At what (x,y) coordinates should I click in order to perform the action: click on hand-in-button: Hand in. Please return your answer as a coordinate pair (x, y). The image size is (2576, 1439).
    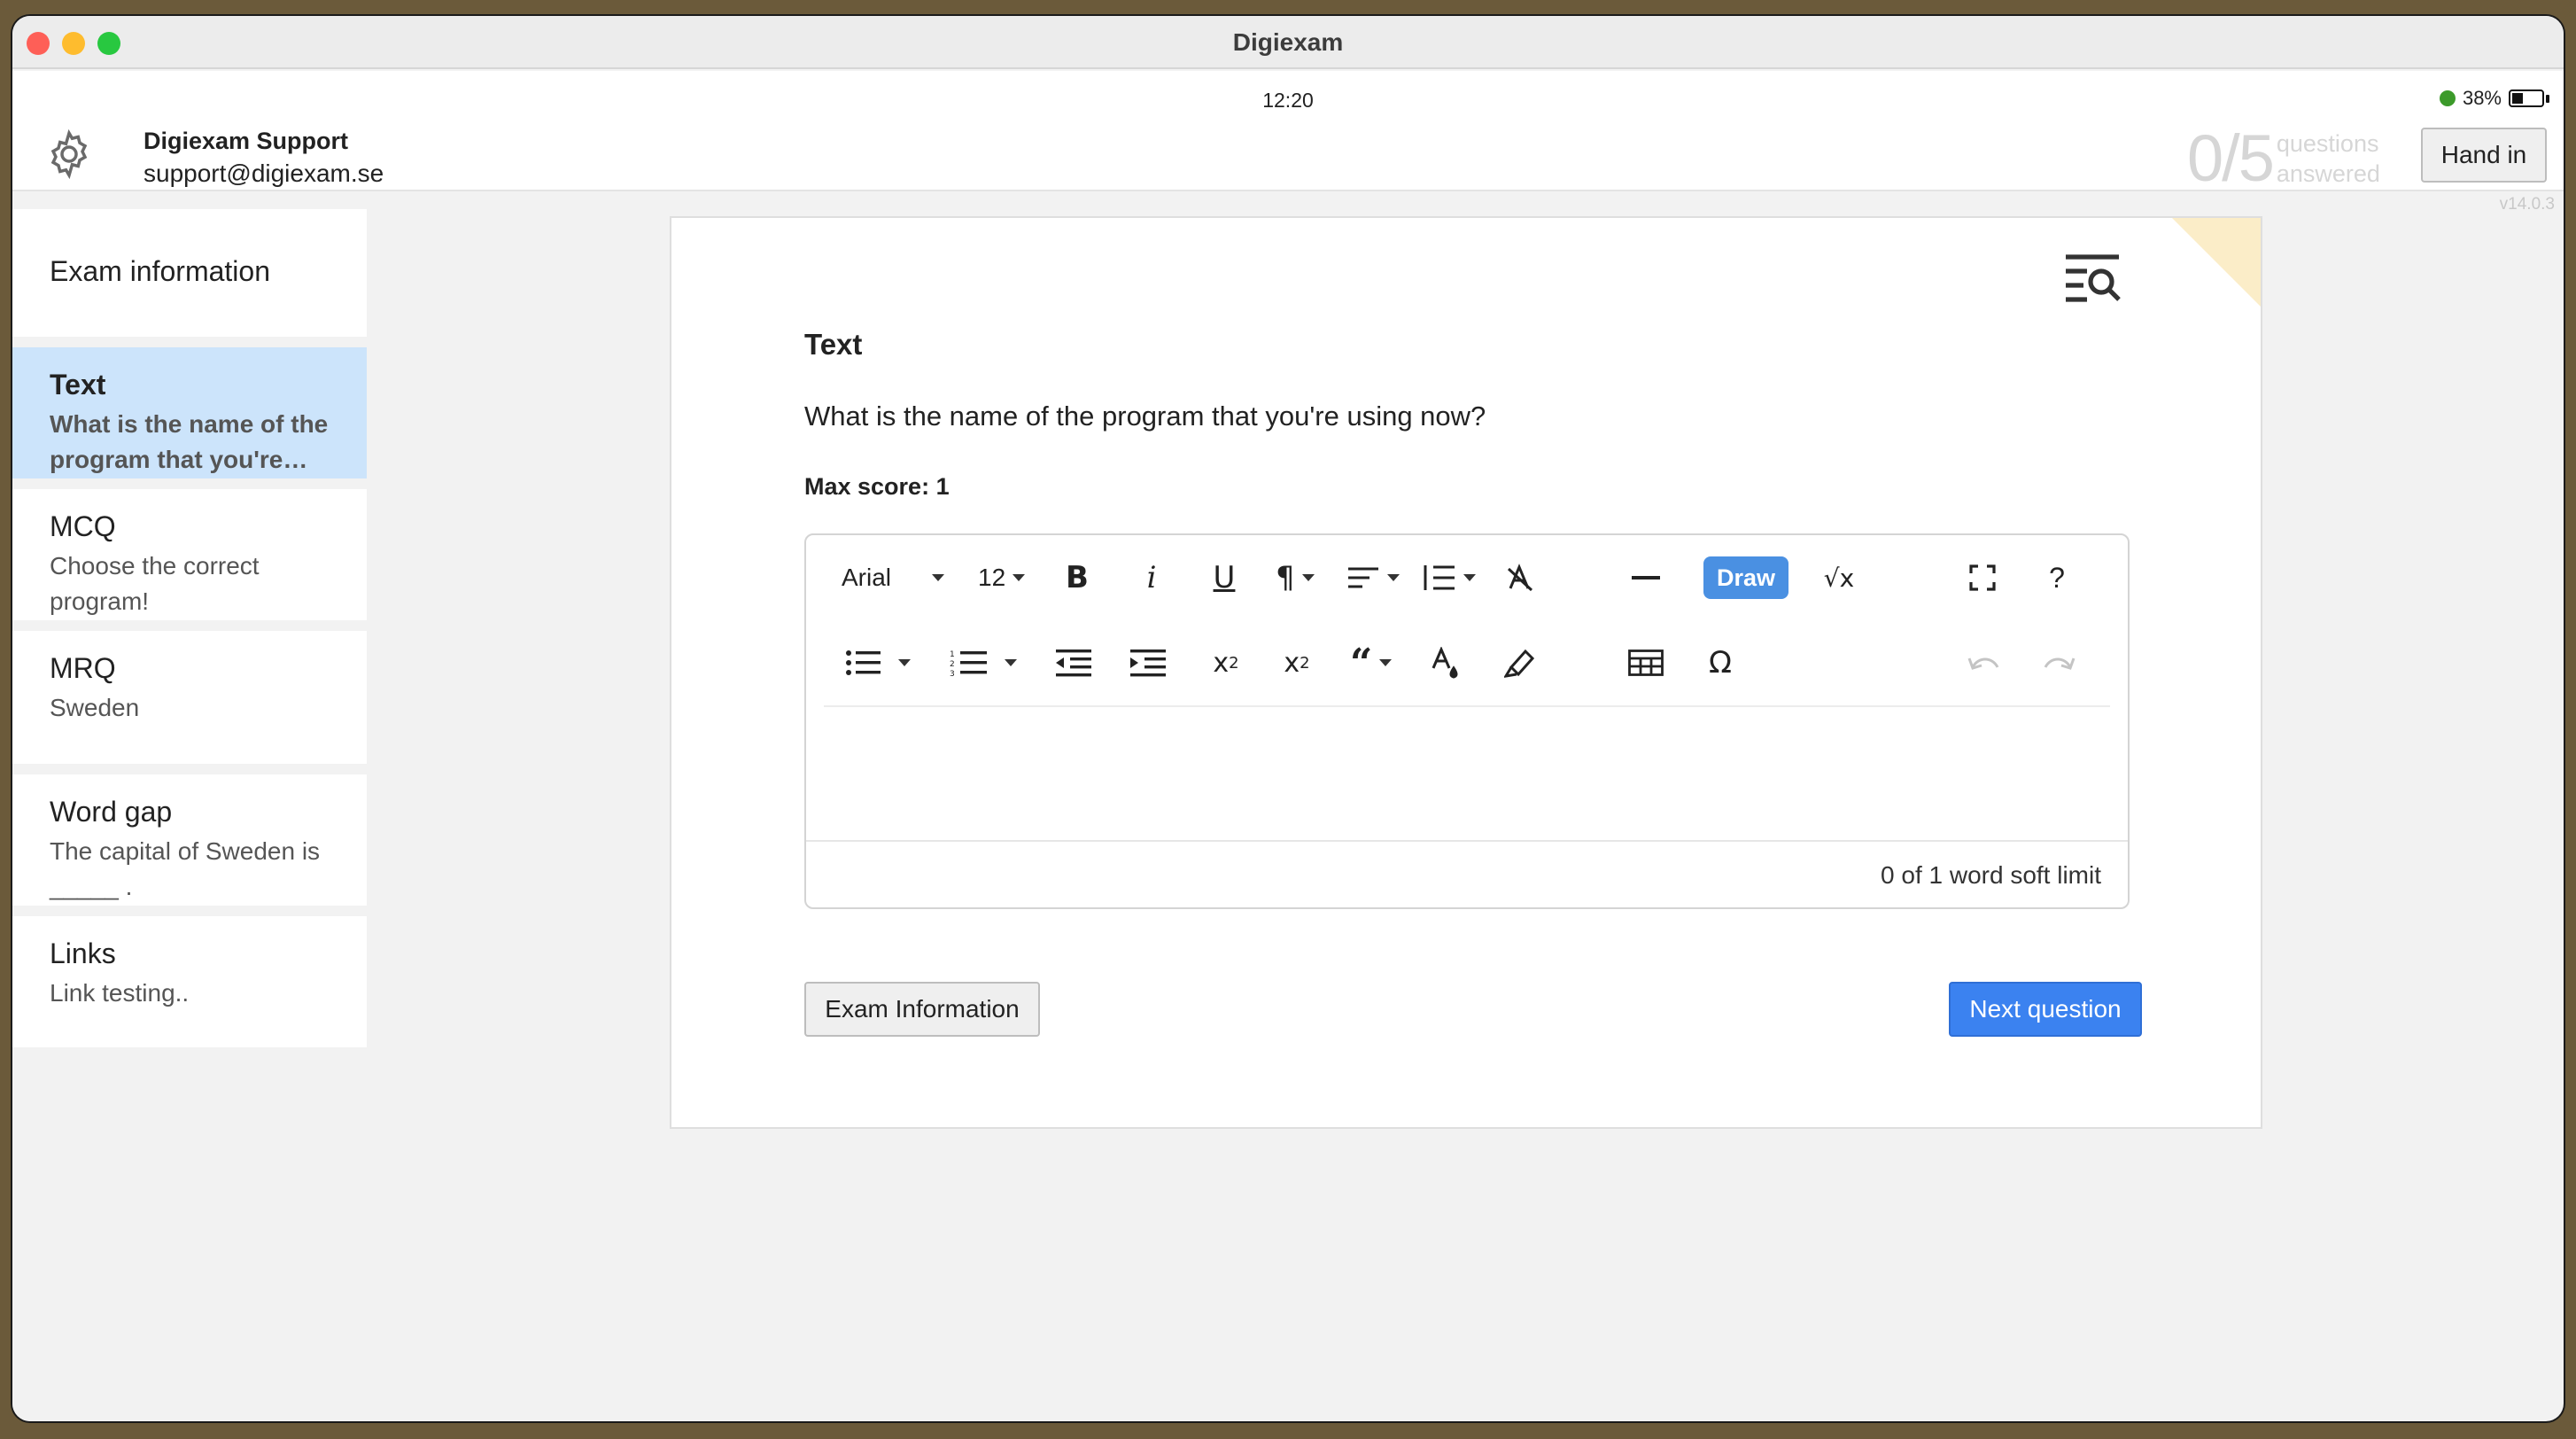
    Looking at the image, I should click on (2484, 155).